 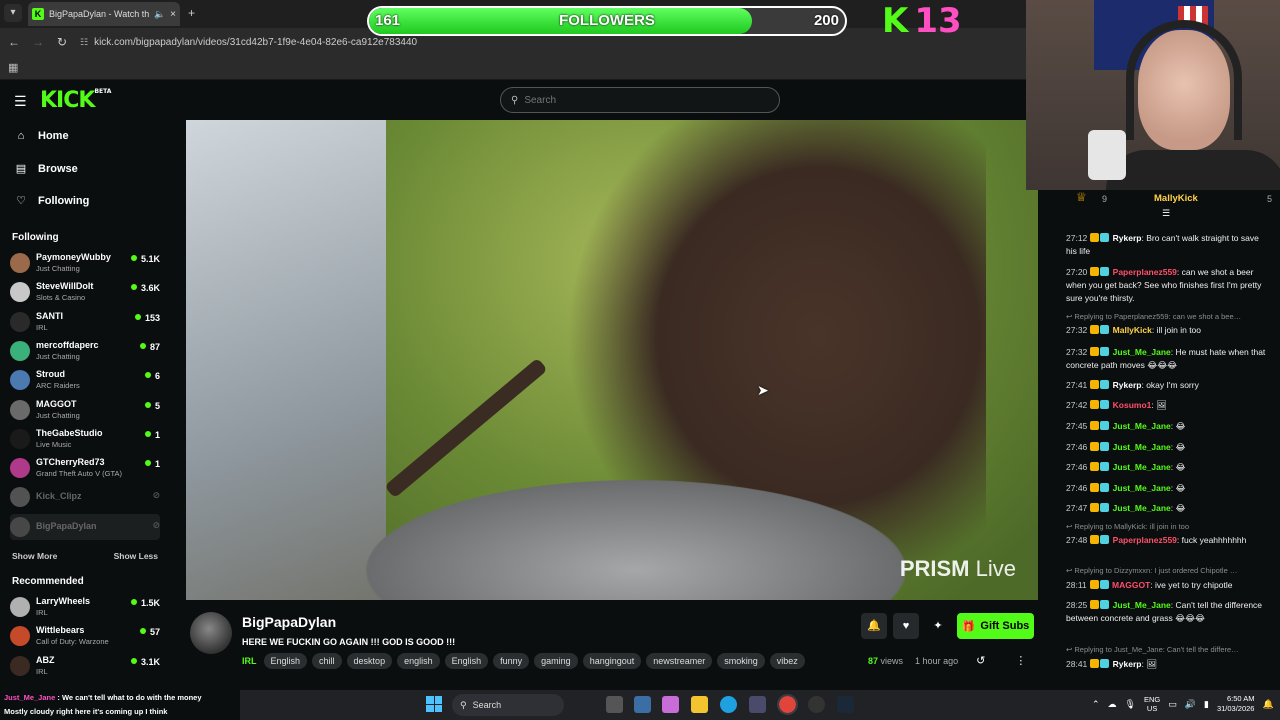 I want to click on following-channel: TheGabeStudio Live Music 1, so click(x=85, y=439).